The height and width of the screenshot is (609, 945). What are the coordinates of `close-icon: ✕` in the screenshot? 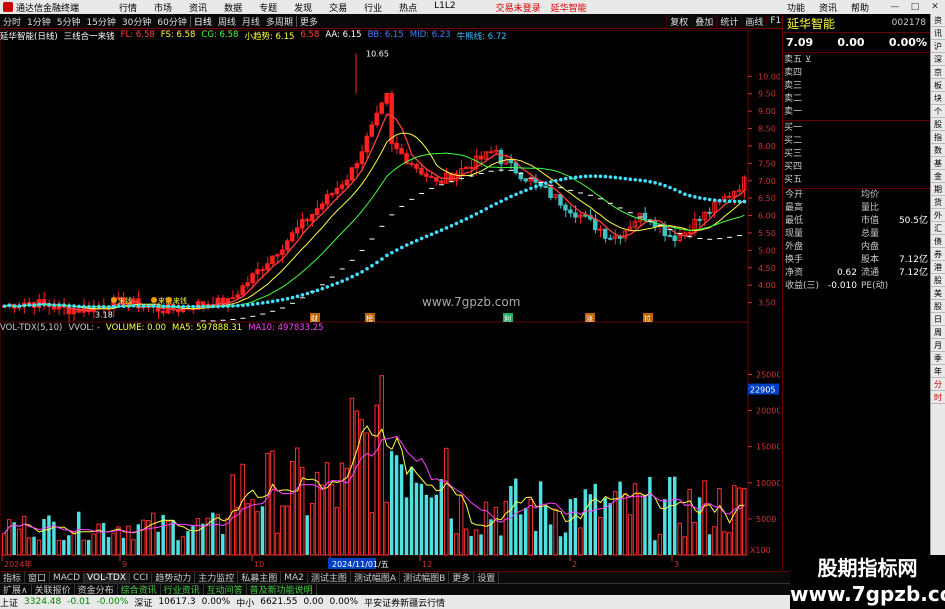 It's located at (935, 7).